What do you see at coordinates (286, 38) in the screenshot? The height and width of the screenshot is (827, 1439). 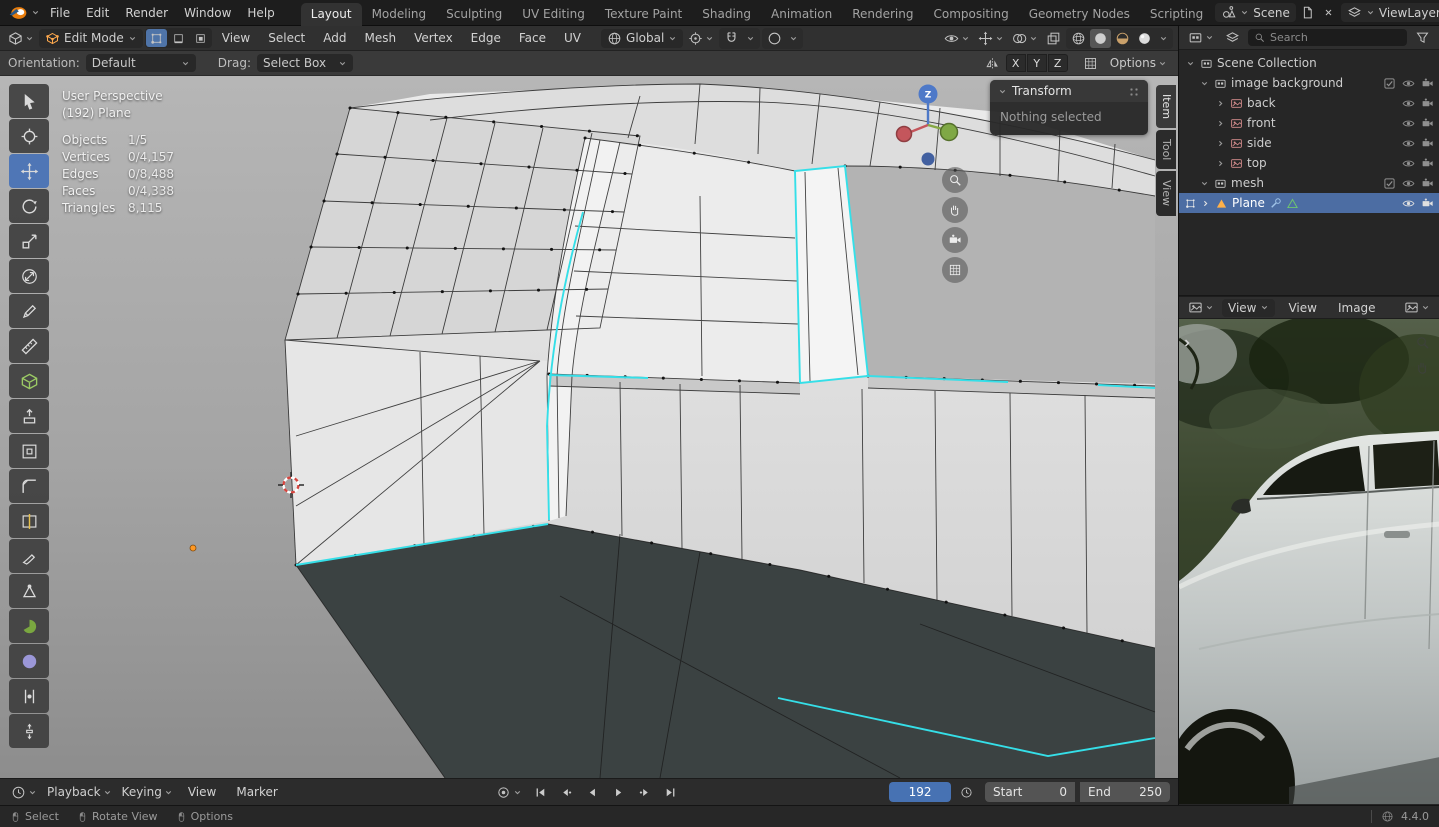 I see `menu-select: Select` at bounding box center [286, 38].